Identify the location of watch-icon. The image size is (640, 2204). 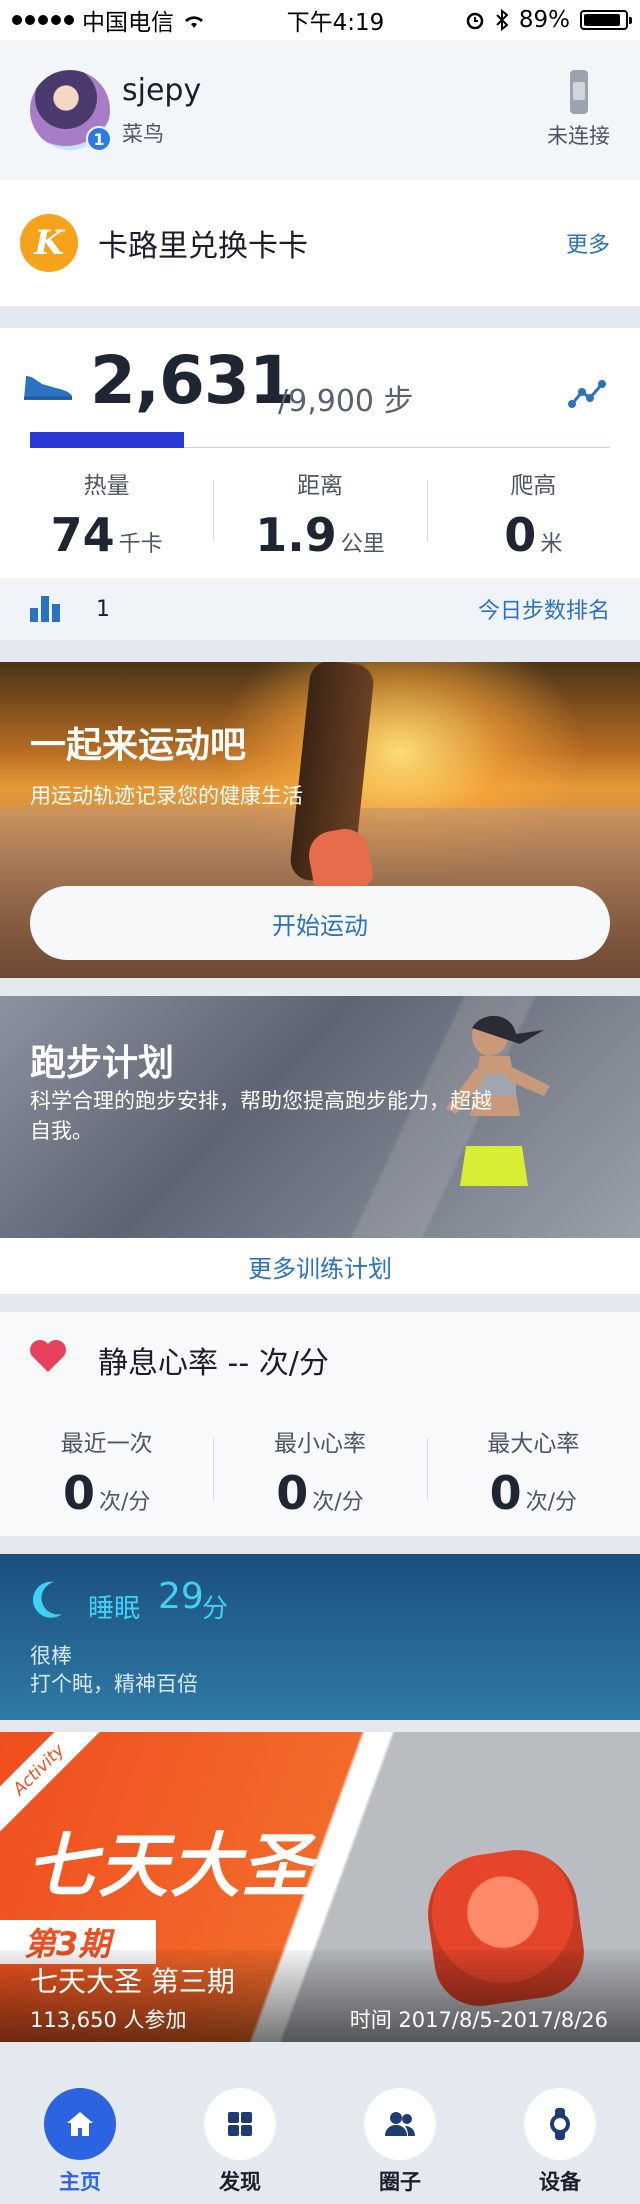
(560, 2124).